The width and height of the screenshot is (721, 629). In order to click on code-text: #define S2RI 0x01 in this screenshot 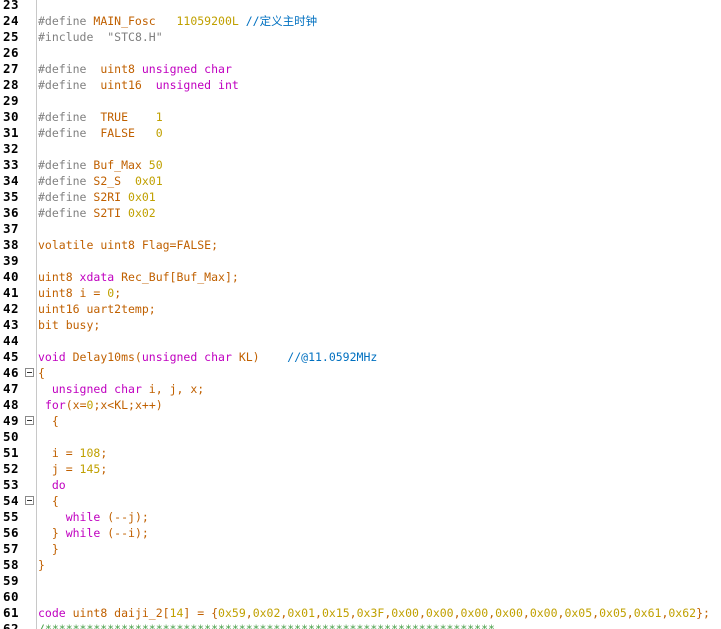, I will do `click(97, 197)`.